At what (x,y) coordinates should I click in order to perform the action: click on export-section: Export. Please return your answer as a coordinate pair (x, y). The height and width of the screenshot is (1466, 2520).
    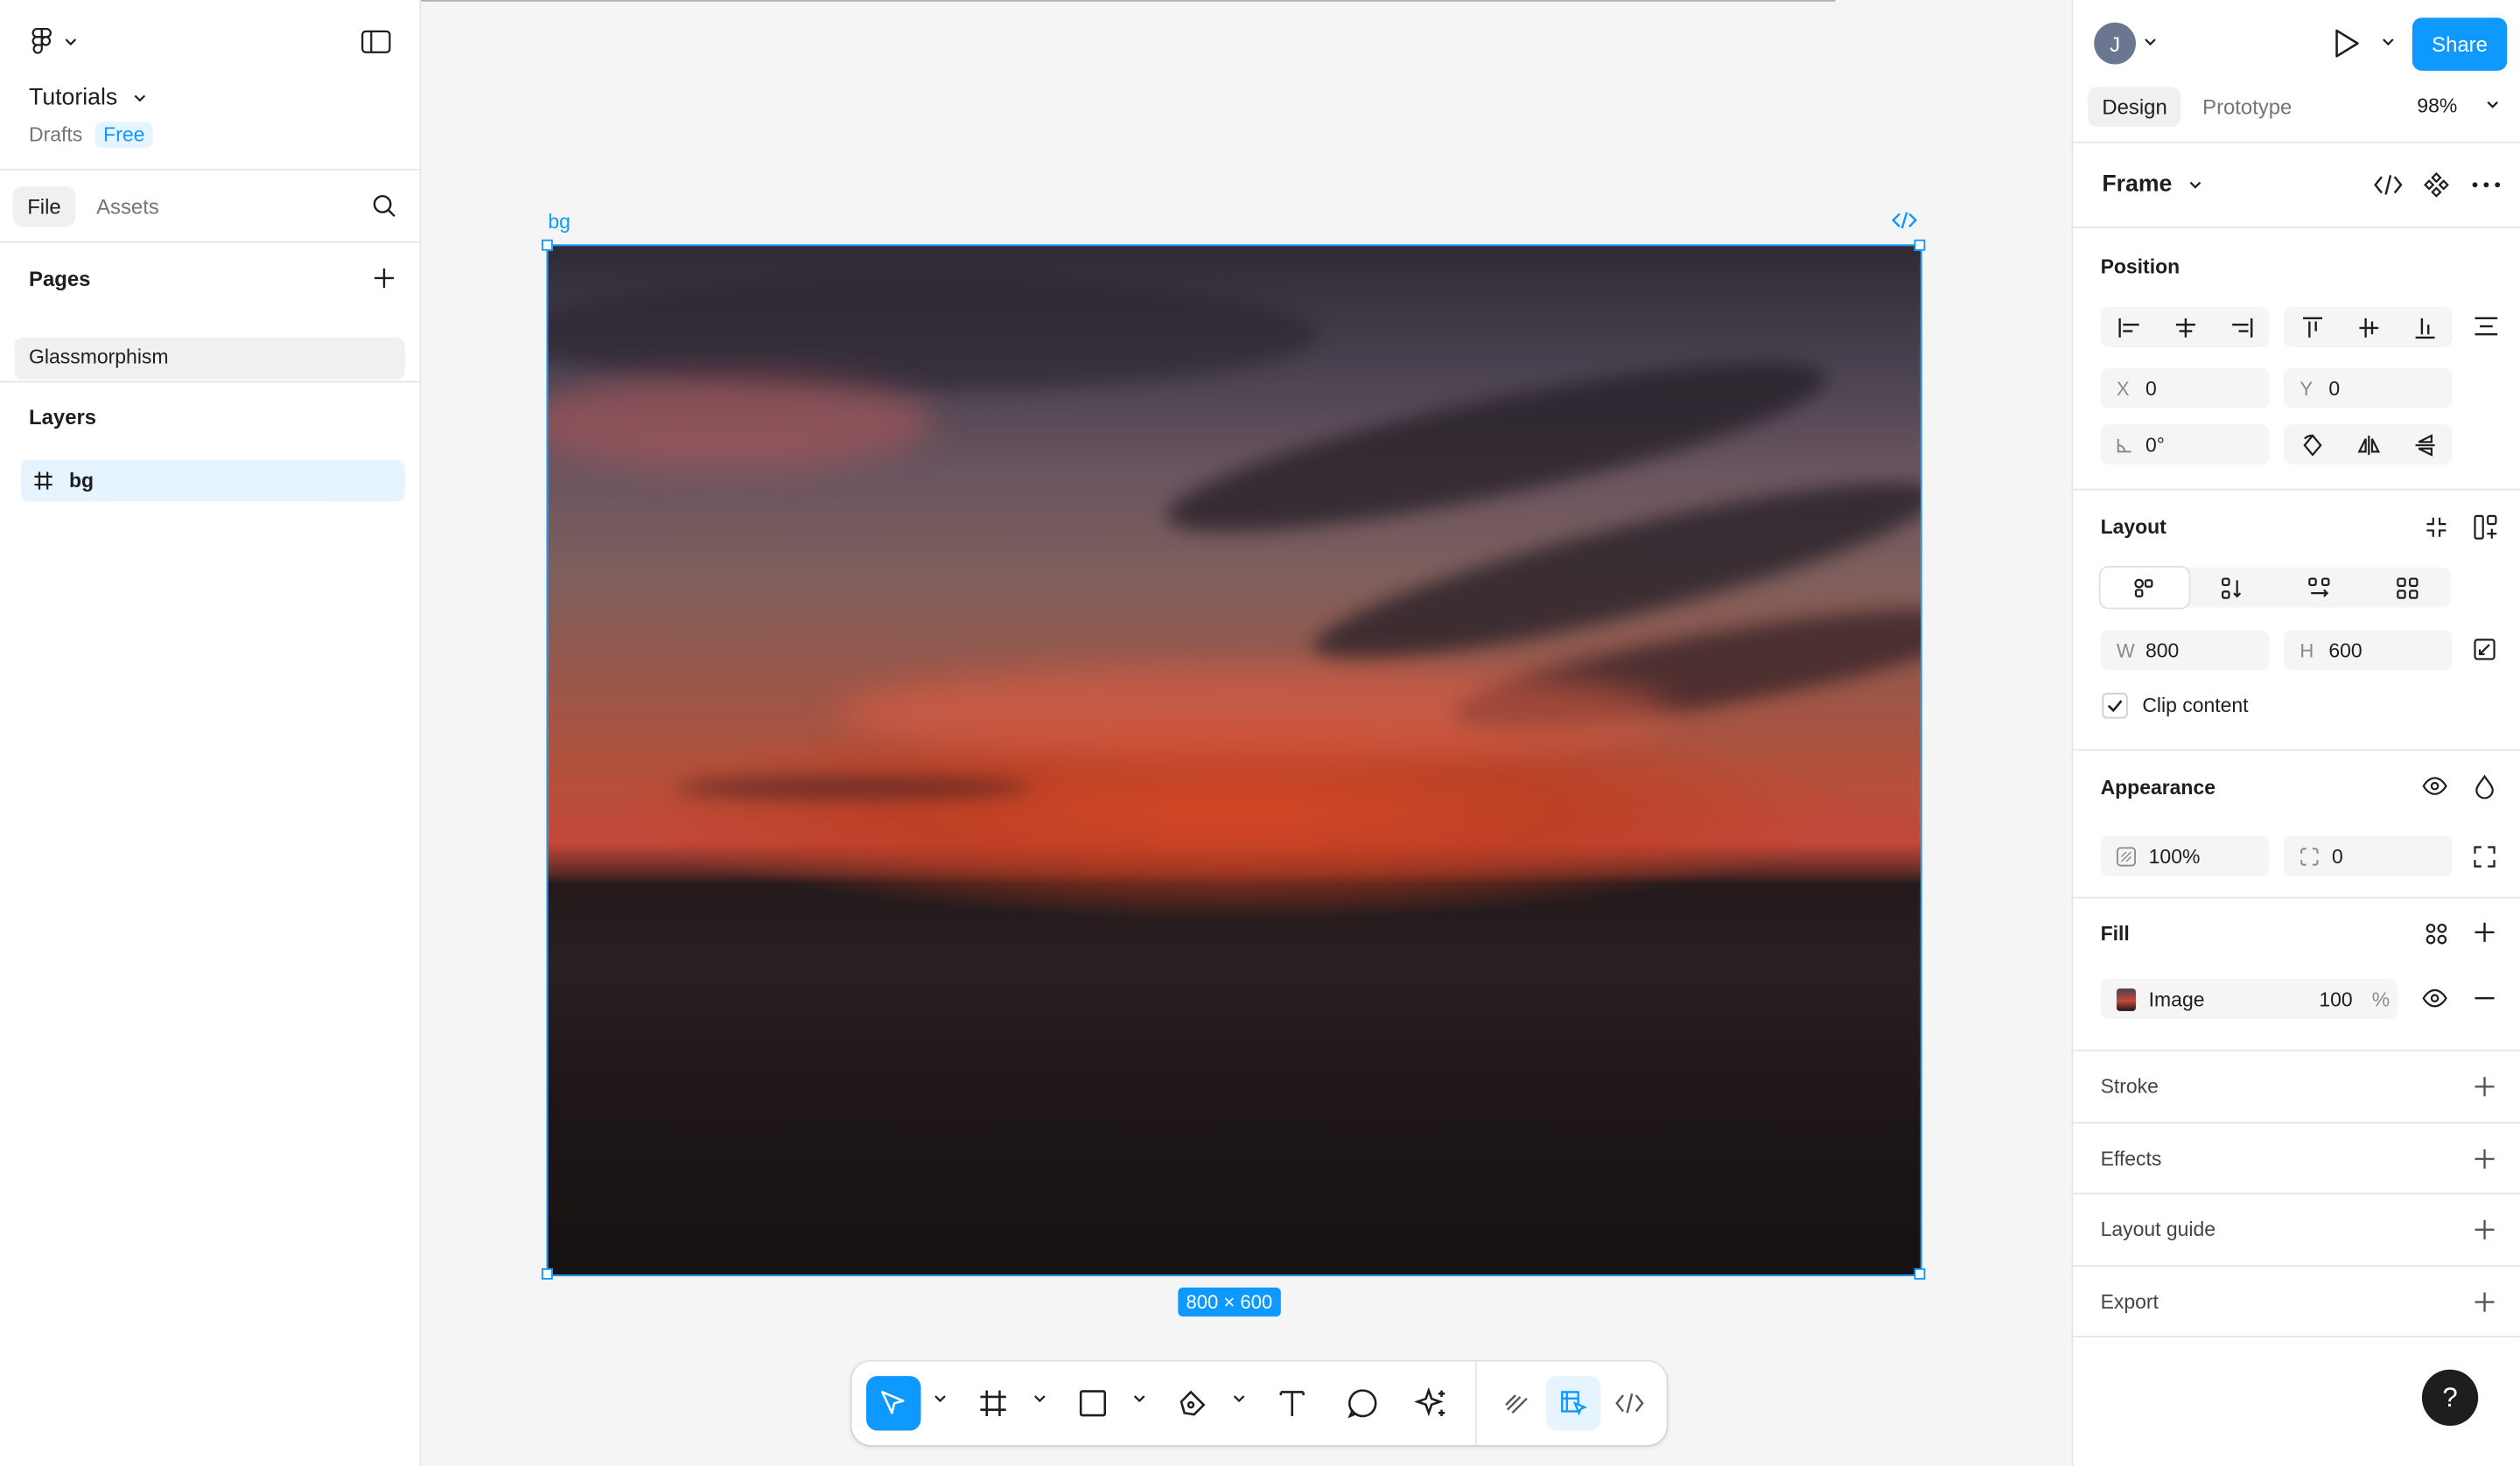
    Looking at the image, I should click on (2296, 1302).